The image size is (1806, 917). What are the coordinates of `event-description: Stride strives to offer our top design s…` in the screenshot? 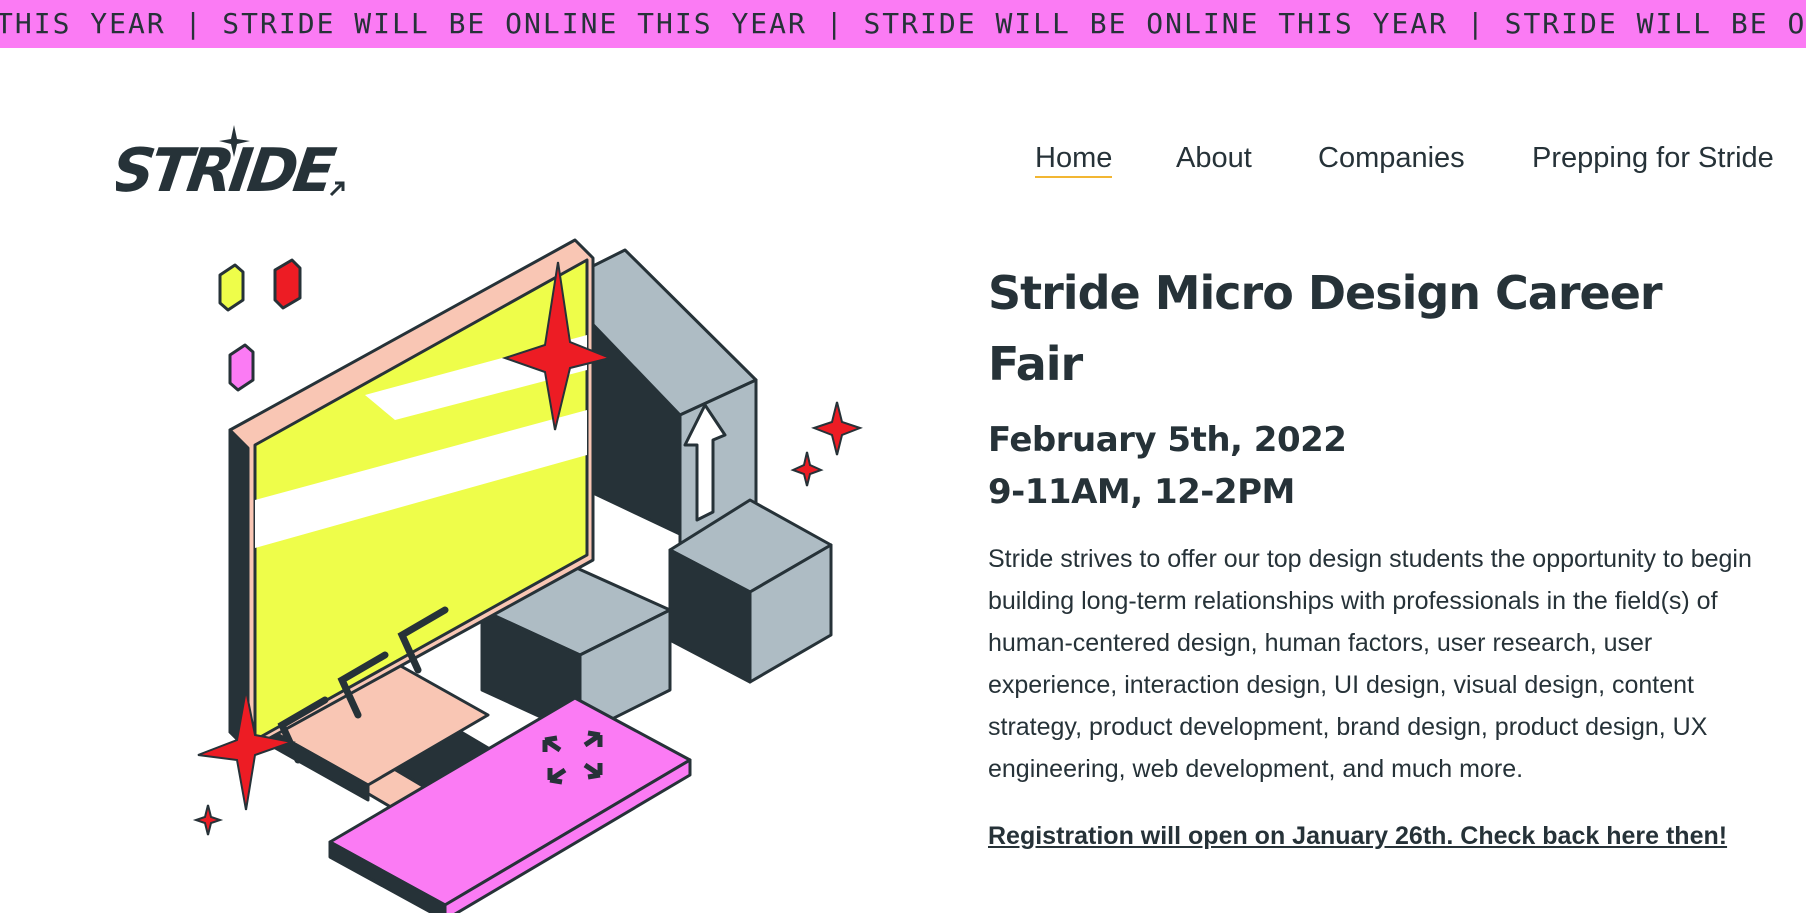 It's located at (1370, 664).